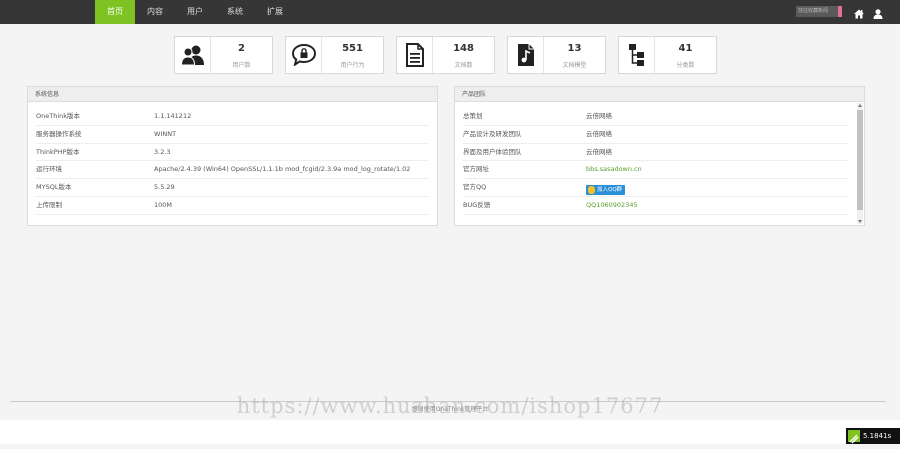 The height and width of the screenshot is (449, 900). What do you see at coordinates (477, 204) in the screenshot?
I see `row-key: BUG反馈` at bounding box center [477, 204].